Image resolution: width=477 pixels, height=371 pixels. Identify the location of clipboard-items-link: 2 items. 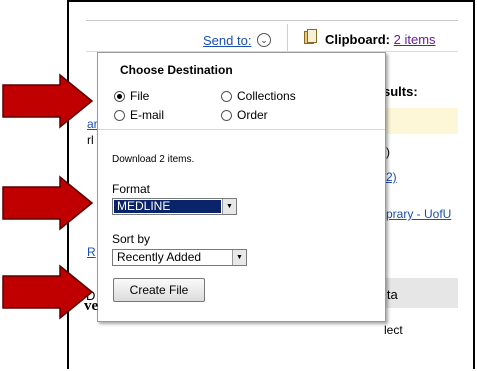
(415, 39).